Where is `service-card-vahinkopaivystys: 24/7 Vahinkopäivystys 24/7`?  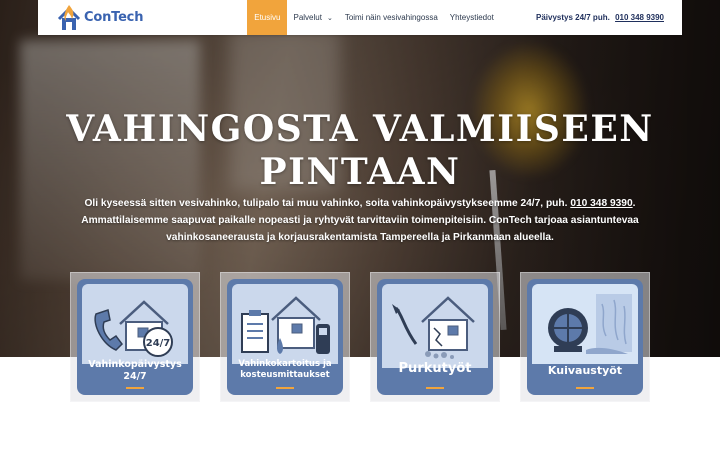
service-card-vahinkopaivystys: 24/7 Vahinkopäivystys 24/7 is located at coordinates (135, 337).